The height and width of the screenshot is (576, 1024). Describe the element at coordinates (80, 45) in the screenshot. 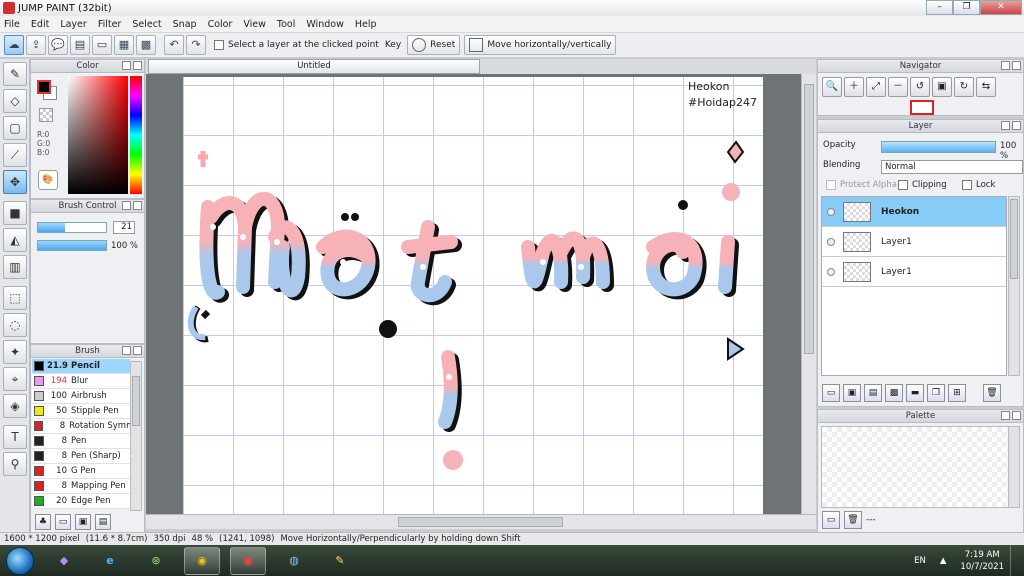

I see `message-icon: ▤` at that location.